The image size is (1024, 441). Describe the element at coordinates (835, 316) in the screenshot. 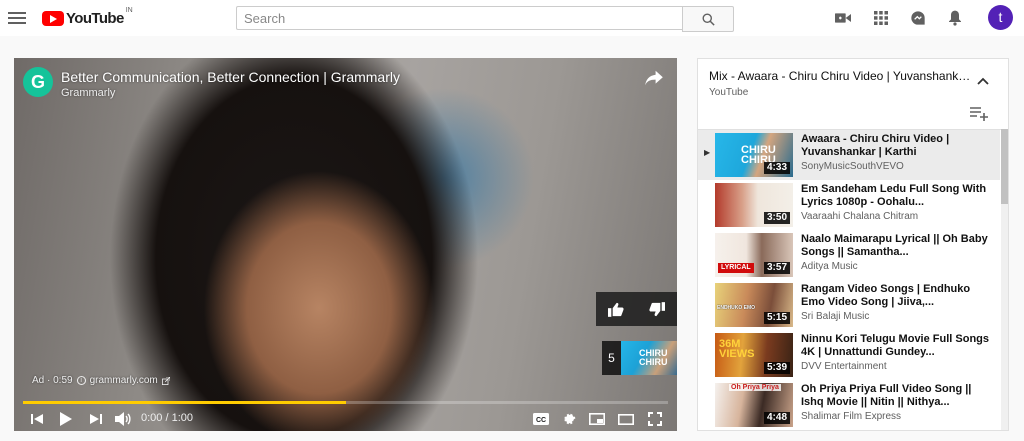

I see `video-channel: Sri Balaji Music` at that location.